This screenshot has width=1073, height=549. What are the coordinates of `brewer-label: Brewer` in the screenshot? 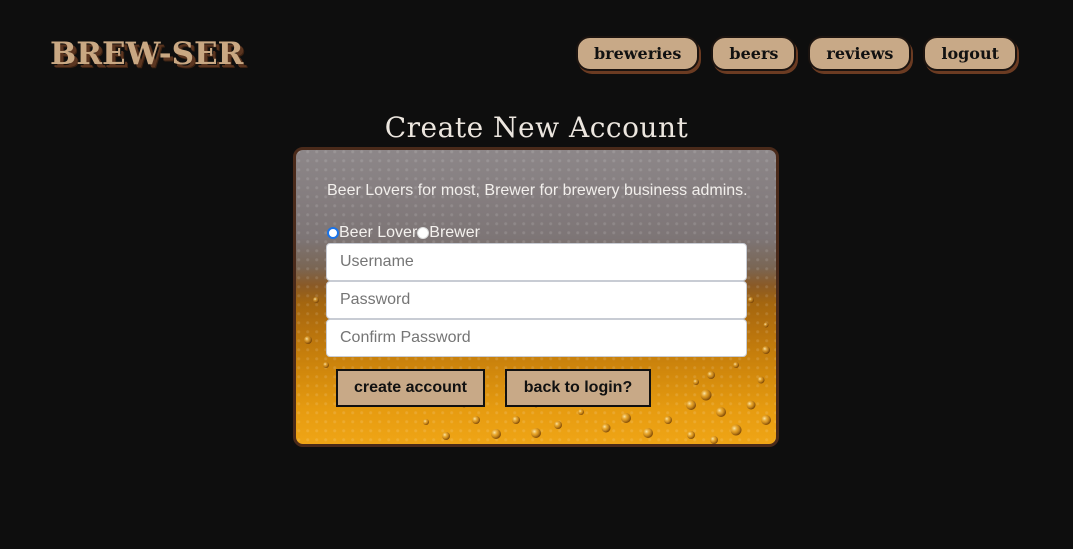 It's located at (454, 233).